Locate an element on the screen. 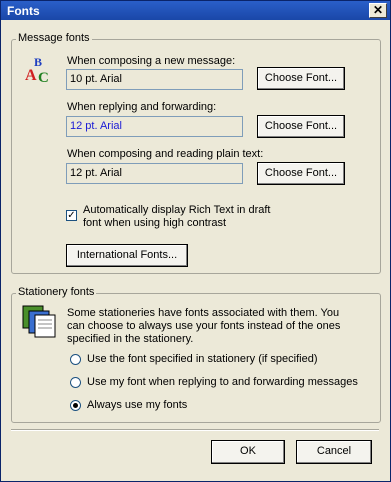 The image size is (391, 482). title-bar: Fonts ✕ is located at coordinates (195, 10).